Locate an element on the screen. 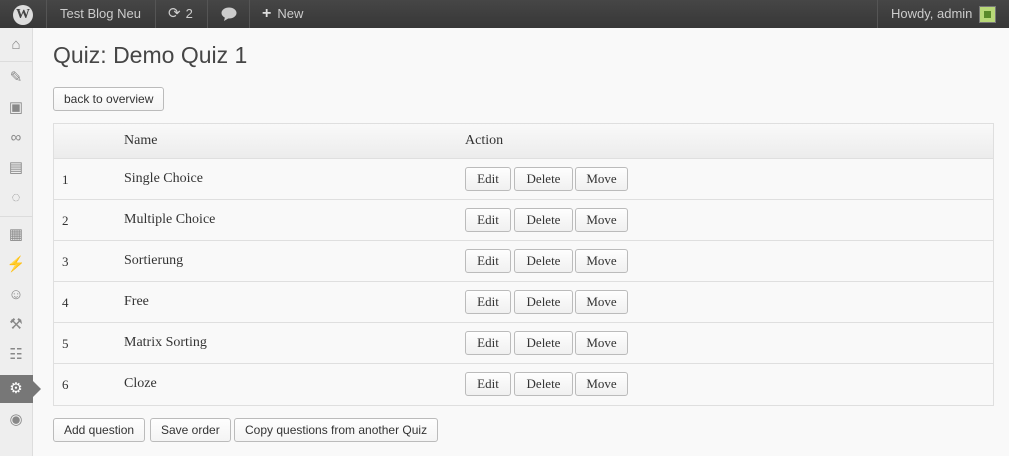 The height and width of the screenshot is (456, 1009). page-title: Quiz: Demo Quiz 1 is located at coordinates (150, 55).